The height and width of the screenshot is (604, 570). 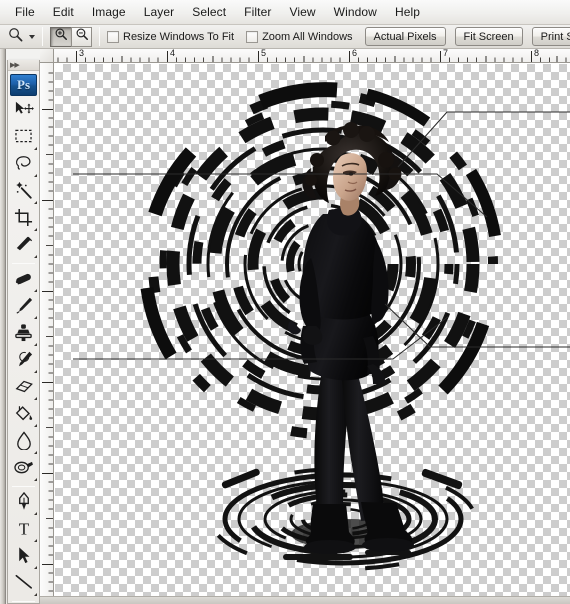 What do you see at coordinates (15, 65) in the screenshot?
I see `double-chevron-right-icon: ▶▶` at bounding box center [15, 65].